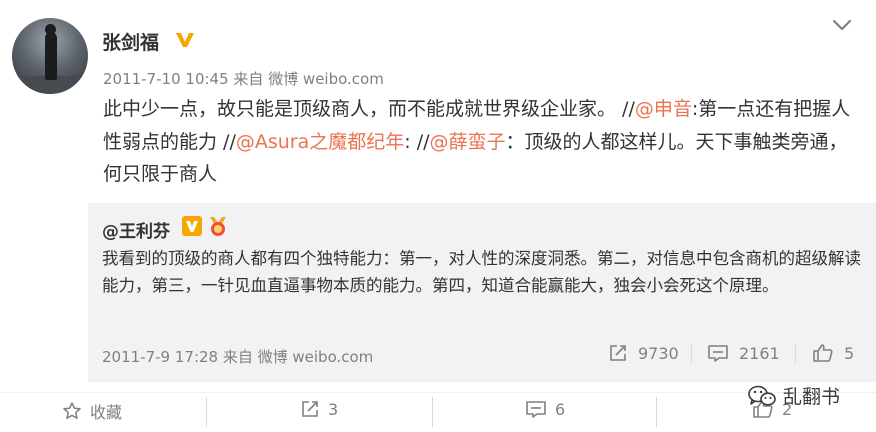  I want to click on comment-count: 2161, so click(759, 353).